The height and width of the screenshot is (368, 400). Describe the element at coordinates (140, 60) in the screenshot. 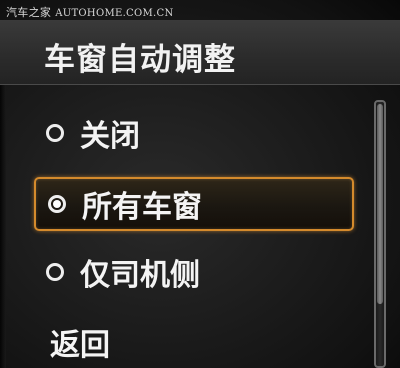

I see `menu-title: 车窗自动调整` at that location.